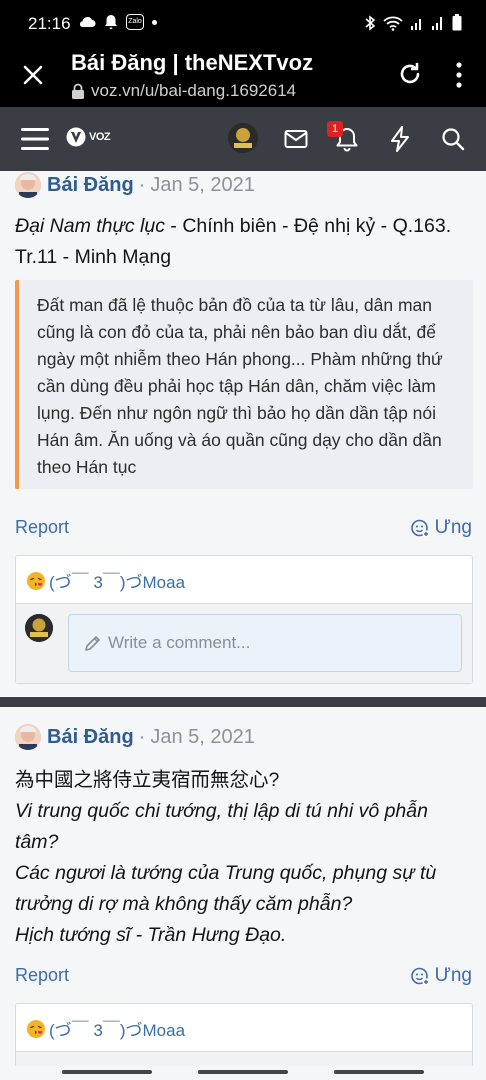 The height and width of the screenshot is (1080, 486). I want to click on reload-icon, so click(410, 74).